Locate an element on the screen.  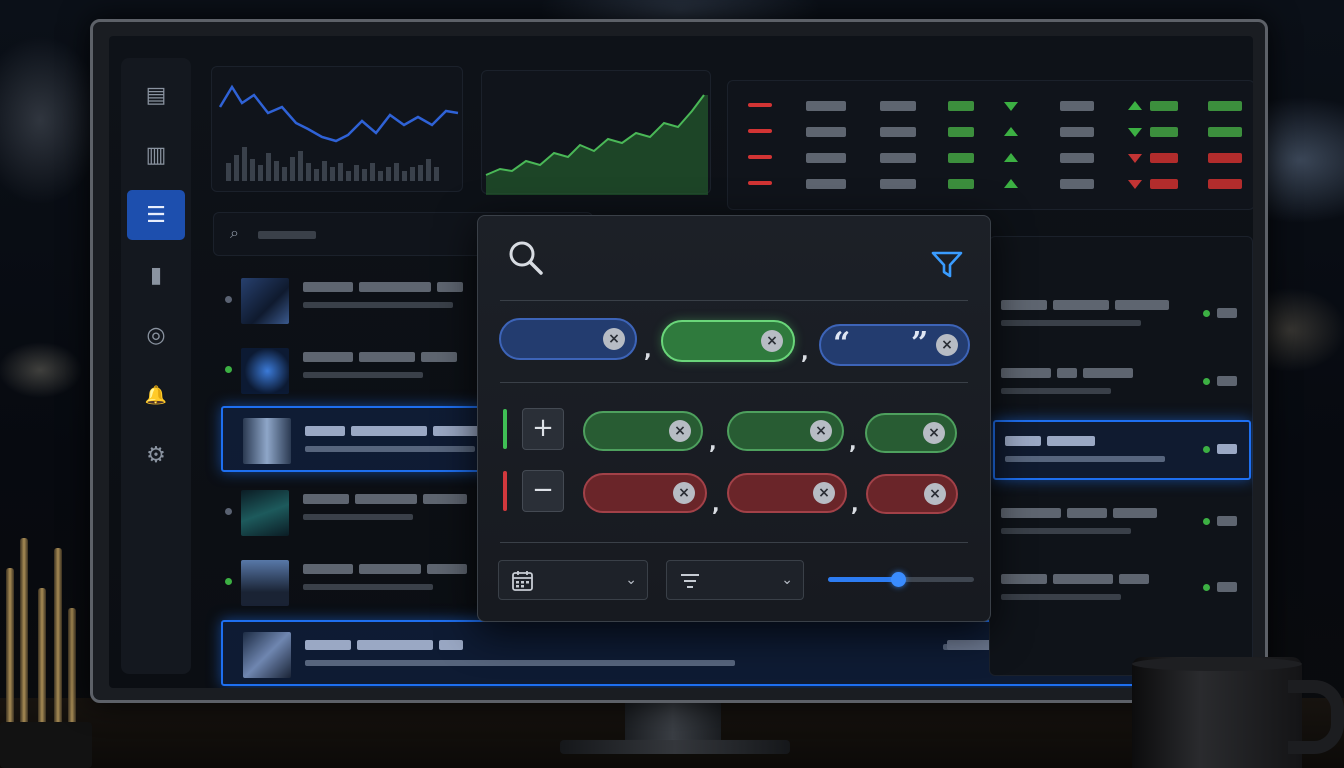
line-chart-panel is located at coordinates (337, 129).